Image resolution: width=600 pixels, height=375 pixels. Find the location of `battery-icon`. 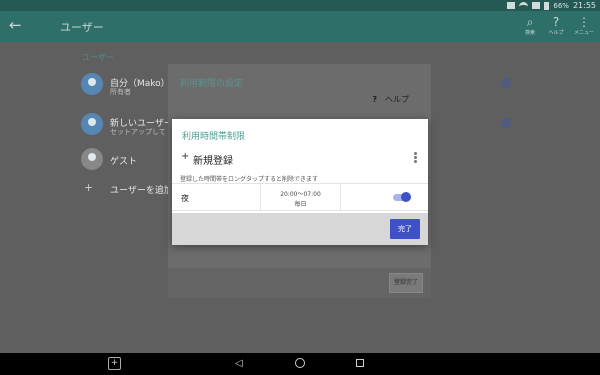

battery-icon is located at coordinates (547, 5).